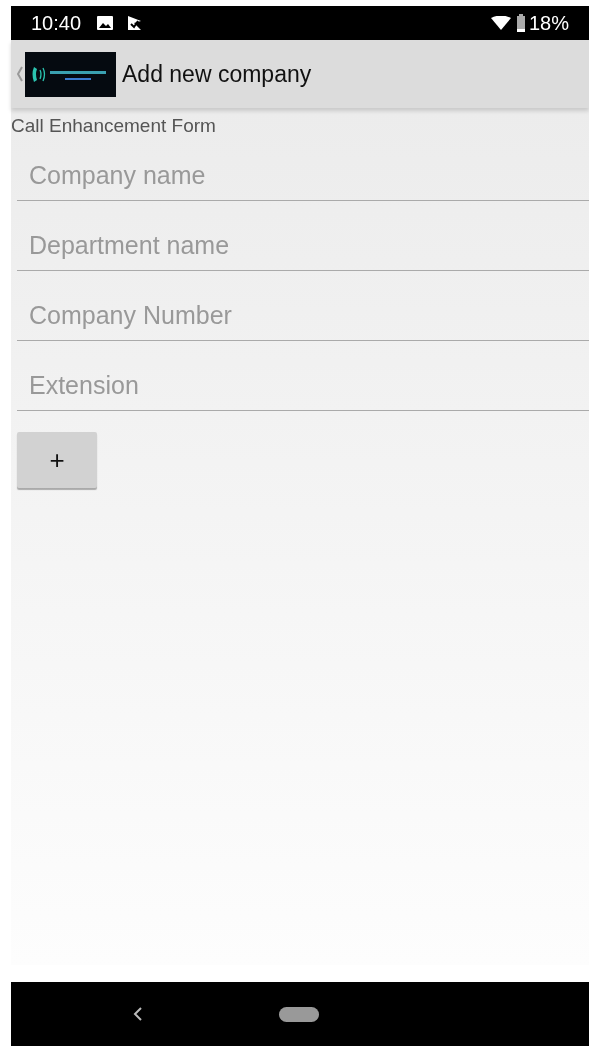 The width and height of the screenshot is (589, 1046). Describe the element at coordinates (135, 23) in the screenshot. I see `flag-icon` at that location.